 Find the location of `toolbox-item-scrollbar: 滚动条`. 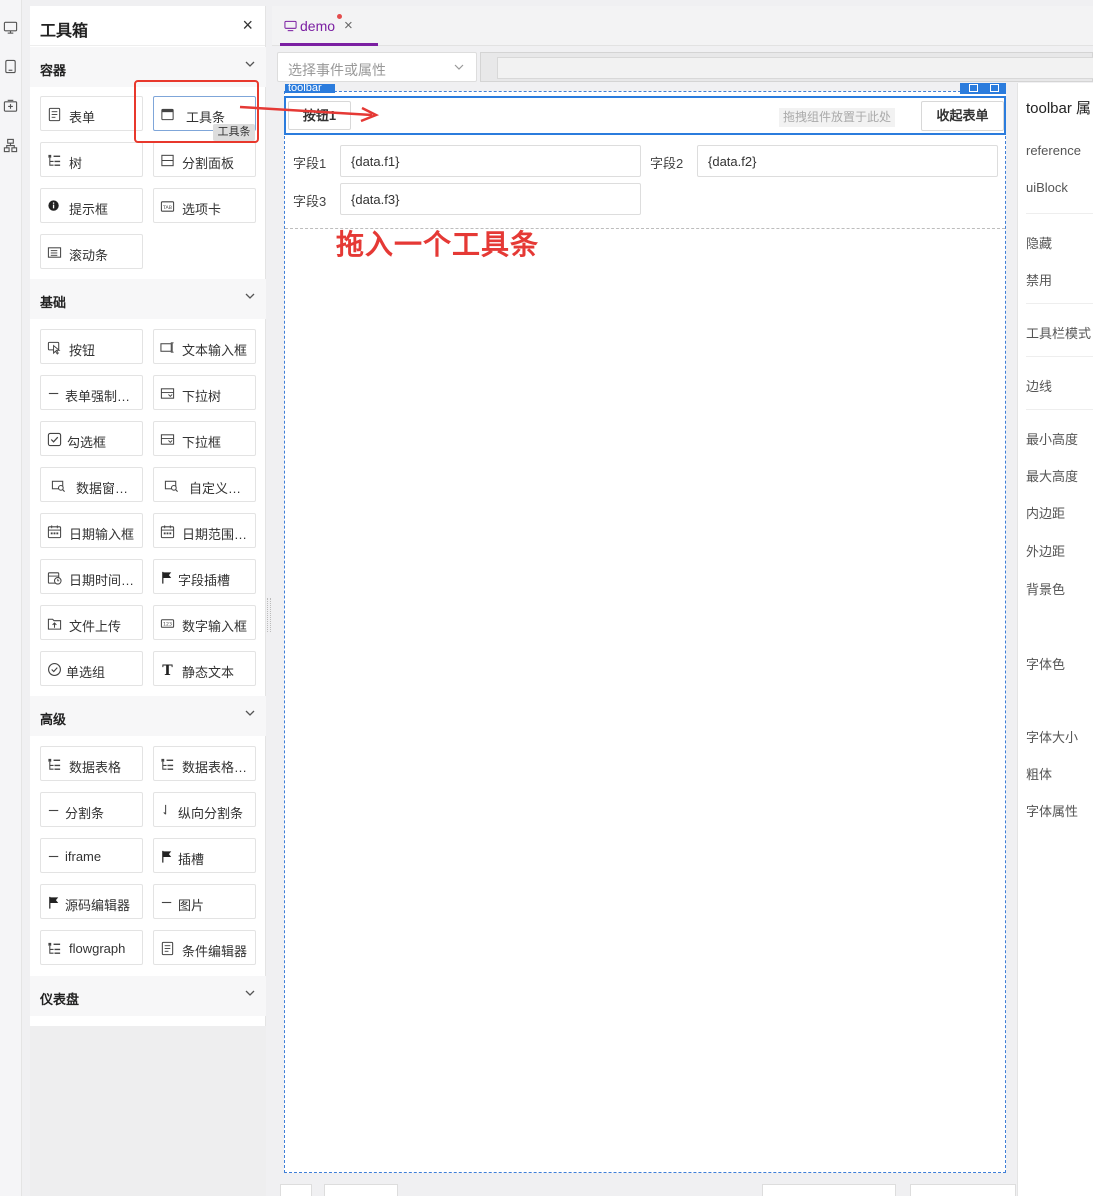

toolbox-item-scrollbar: 滚动条 is located at coordinates (91, 251).